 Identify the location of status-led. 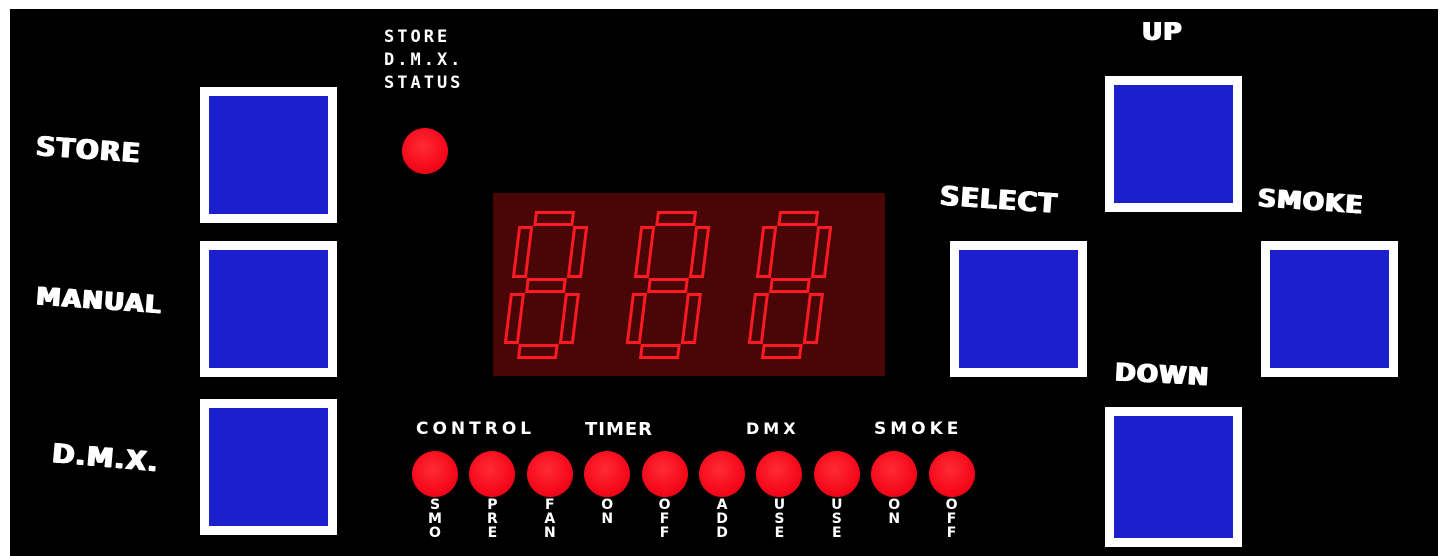
(425, 151).